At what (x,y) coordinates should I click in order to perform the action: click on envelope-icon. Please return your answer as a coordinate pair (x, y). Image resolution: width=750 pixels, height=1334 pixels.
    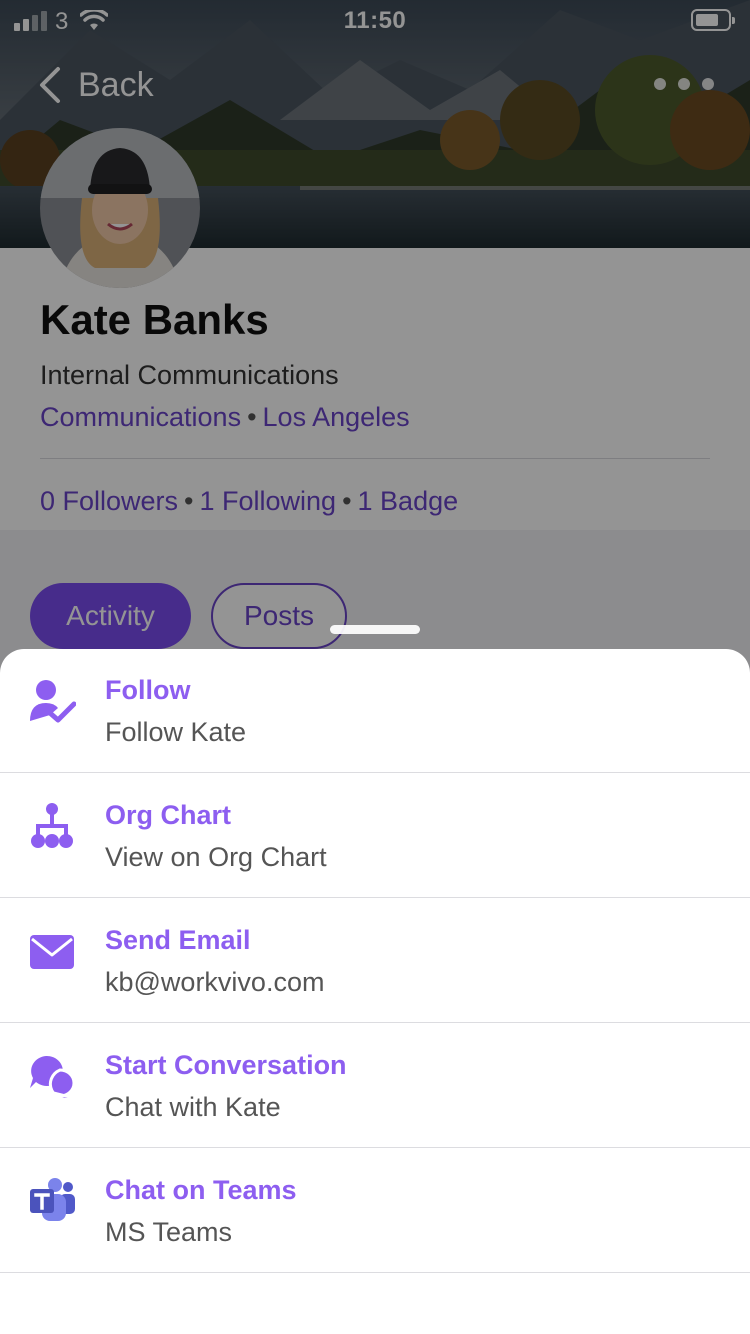
    Looking at the image, I should click on (52, 952).